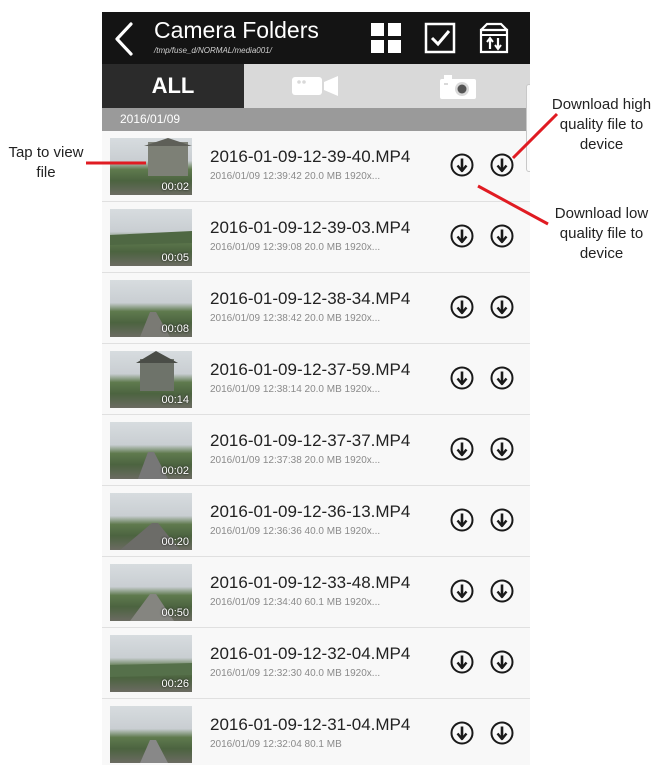 The height and width of the screenshot is (765, 663). I want to click on tab-all-label: ALL, so click(173, 85).